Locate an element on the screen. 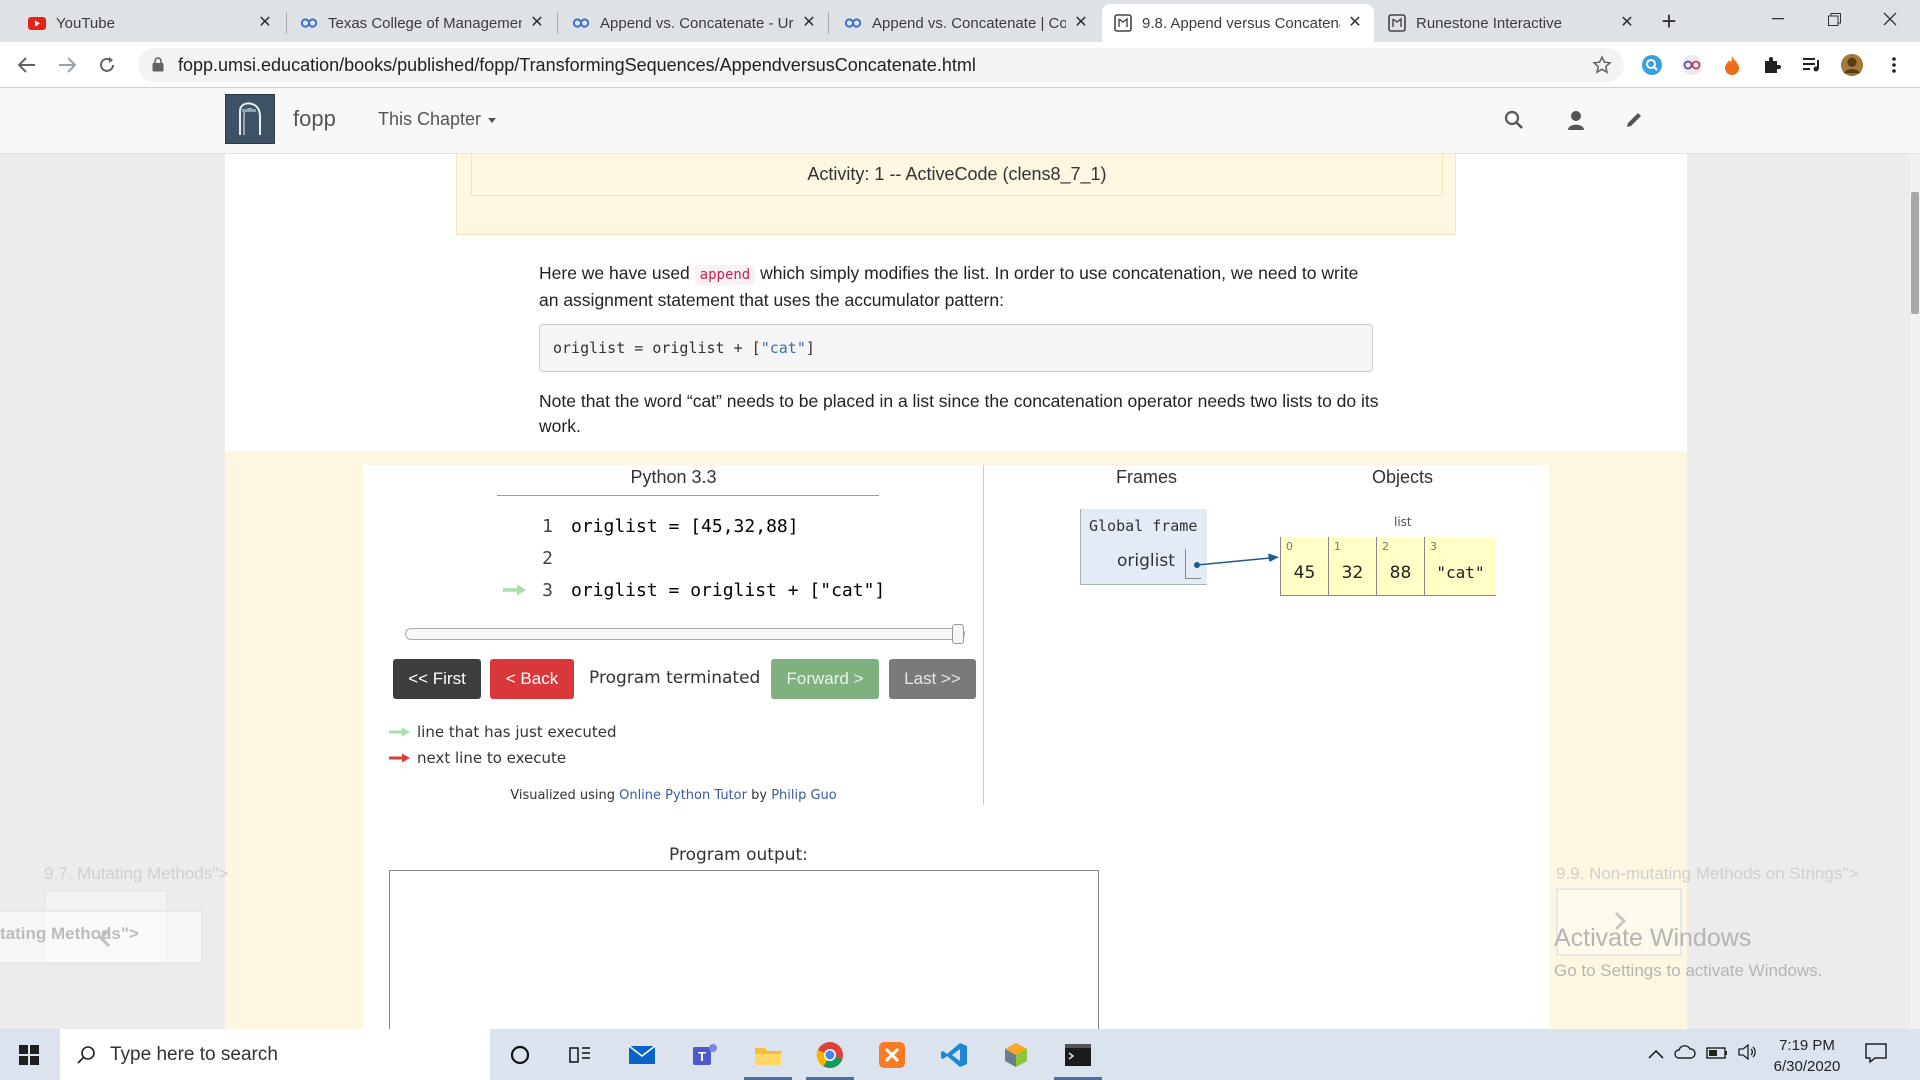 The image size is (1920, 1080). forward-step-button: Forward > is located at coordinates (825, 679).